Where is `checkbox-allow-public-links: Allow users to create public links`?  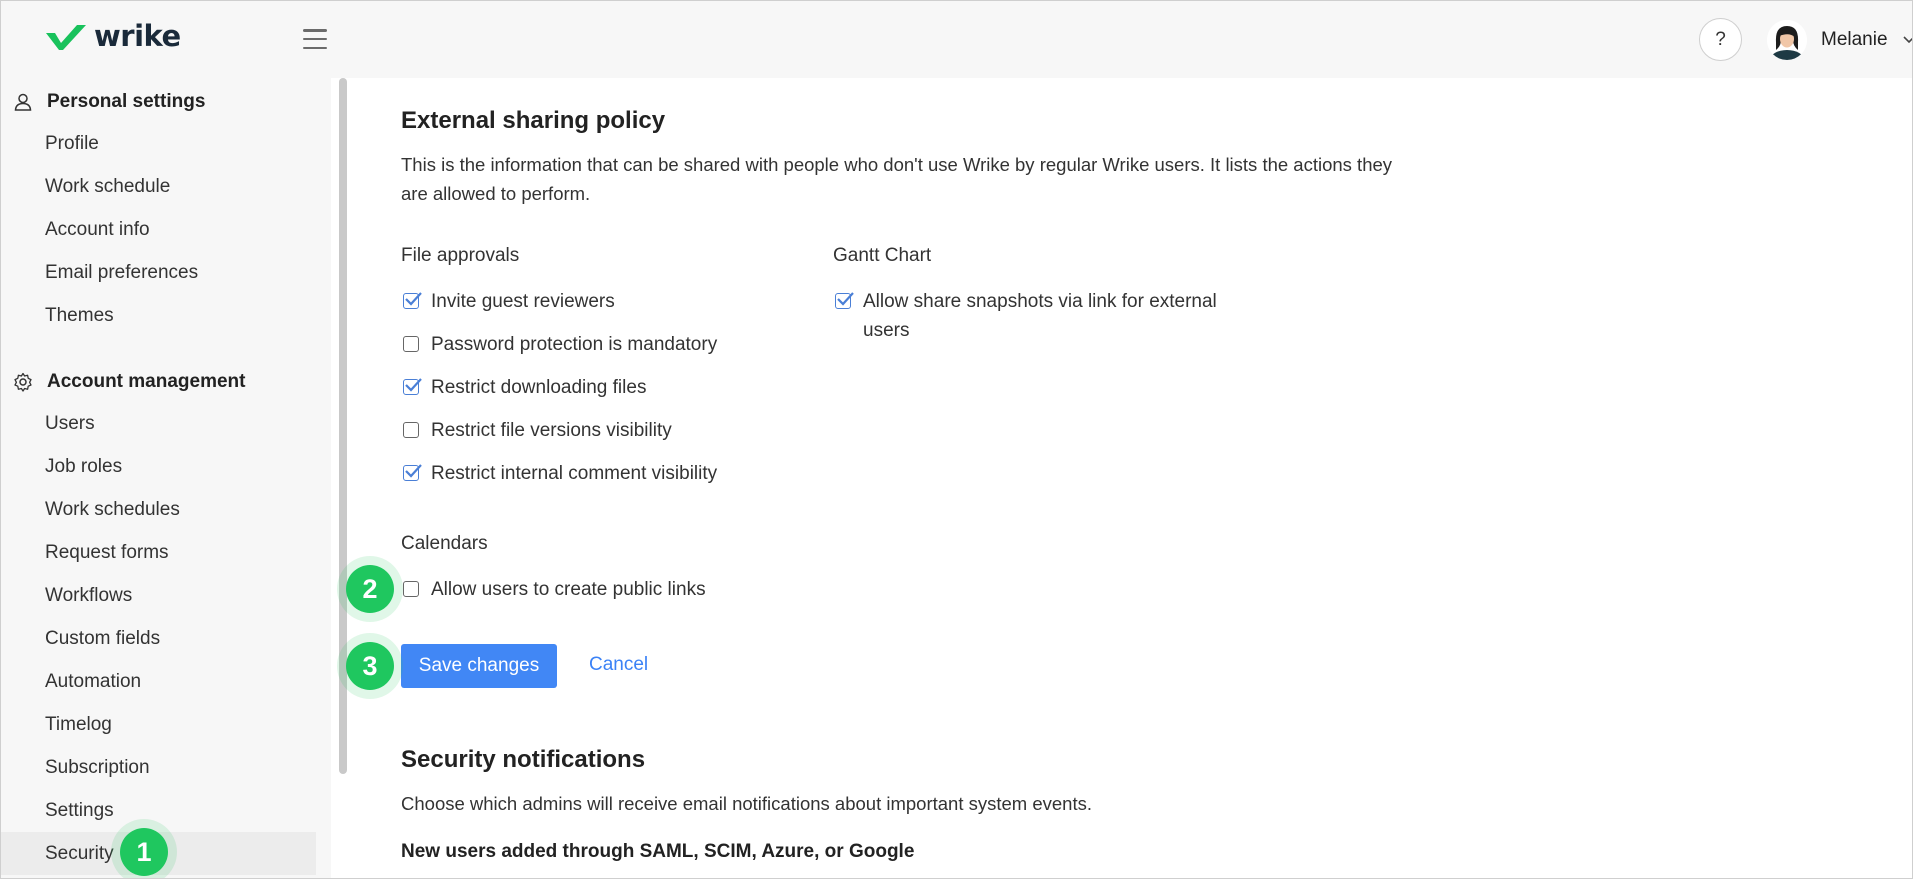
checkbox-allow-public-links: Allow users to create public links is located at coordinates (554, 589).